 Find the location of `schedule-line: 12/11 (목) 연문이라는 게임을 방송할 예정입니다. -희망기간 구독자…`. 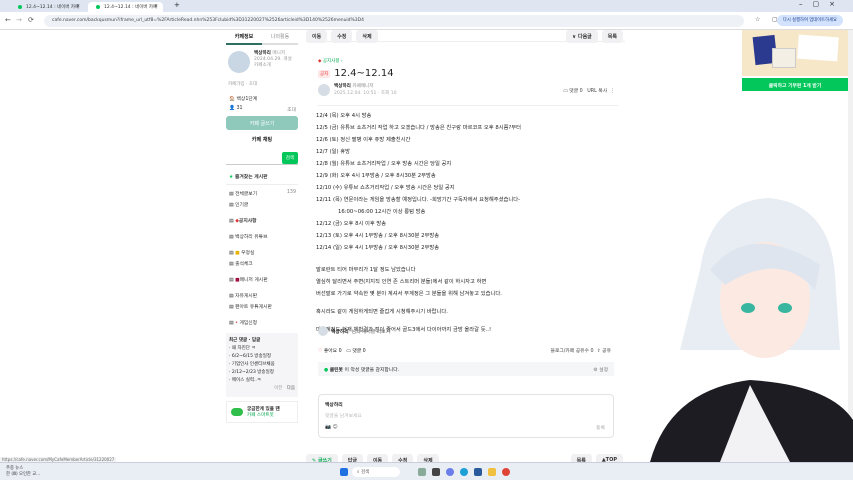

schedule-line: 12/11 (목) 연문이라는 게임을 방송할 예정입니다. -희망기간 구독자… is located at coordinates (418, 200).